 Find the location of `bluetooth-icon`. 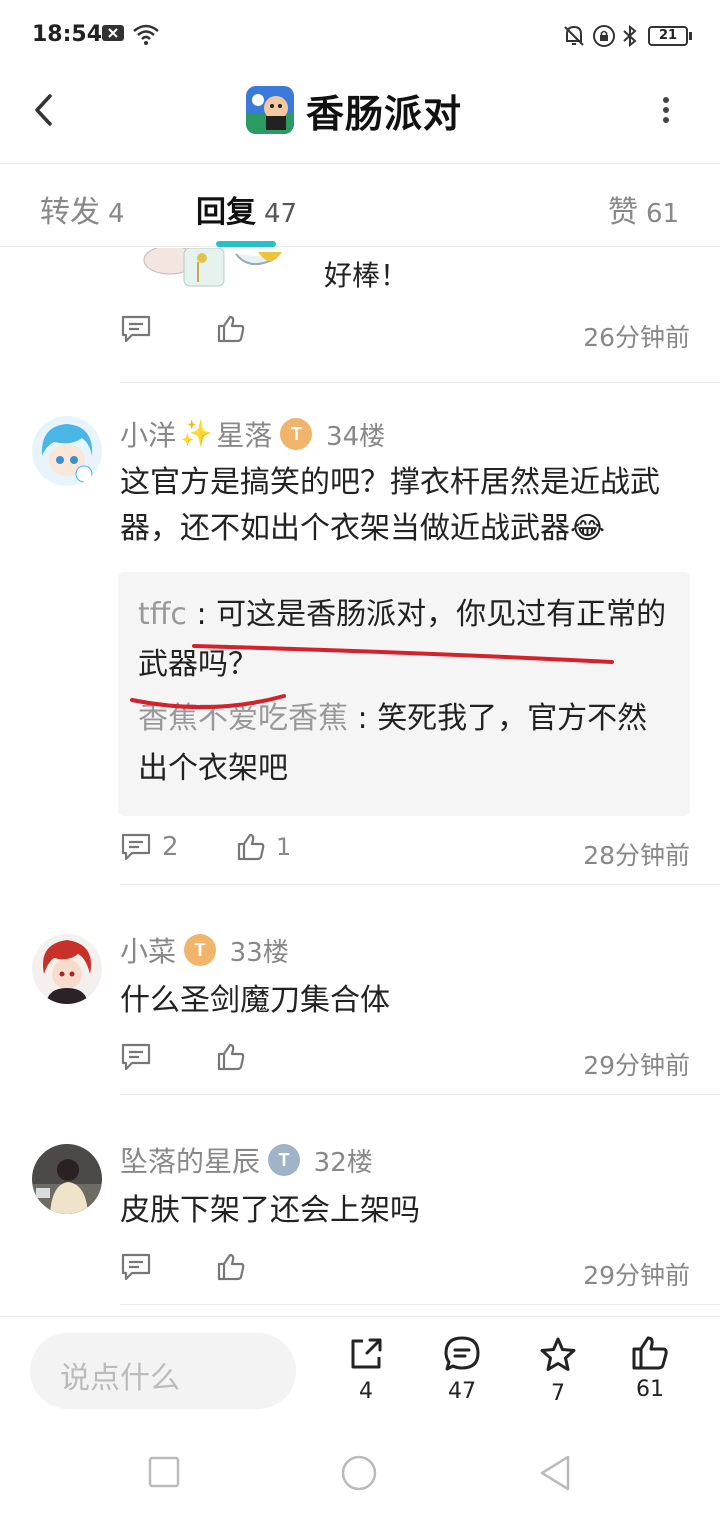

bluetooth-icon is located at coordinates (630, 36).